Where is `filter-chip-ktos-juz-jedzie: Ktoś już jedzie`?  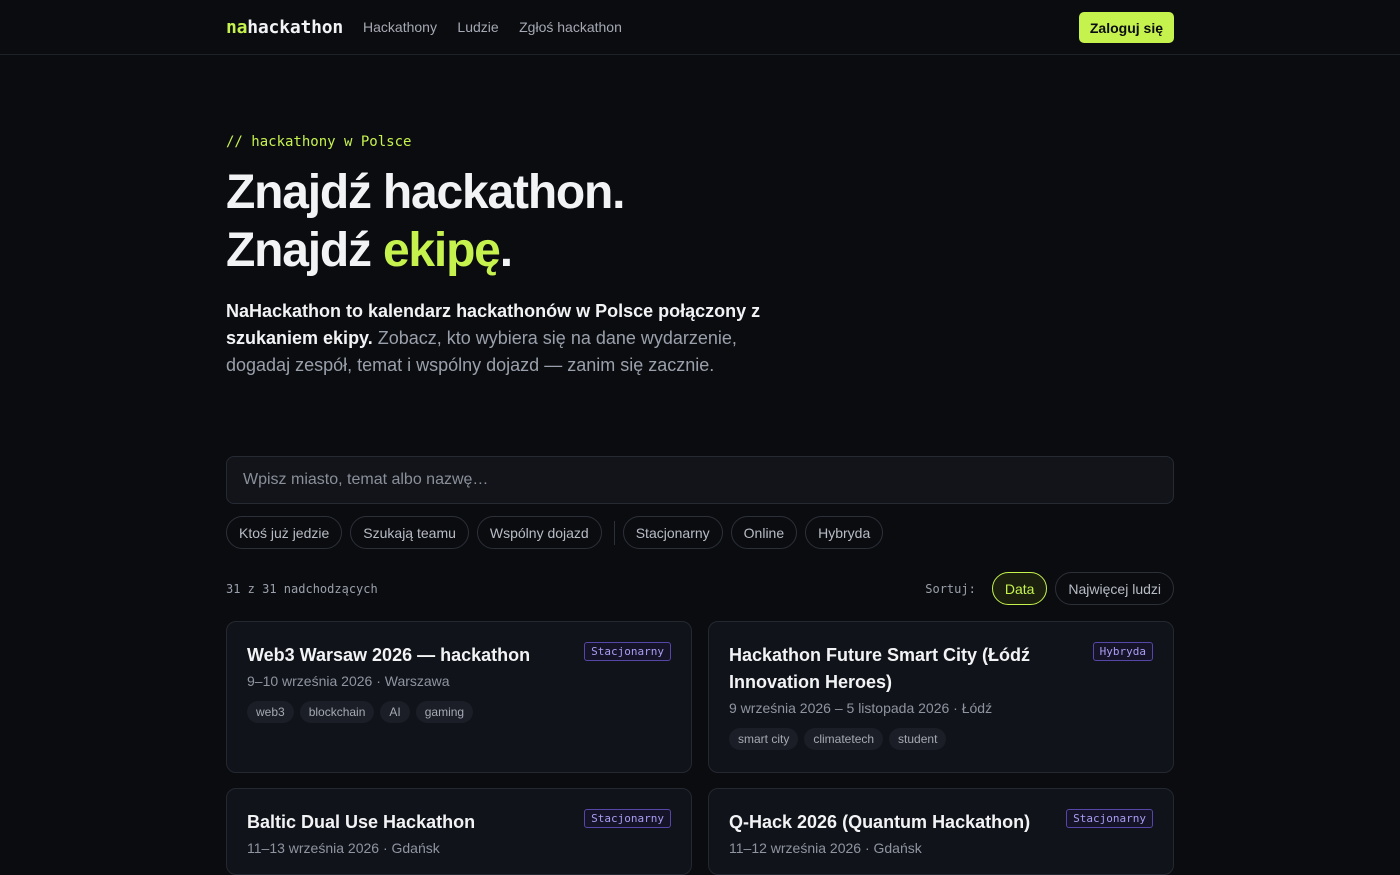
filter-chip-ktos-juz-jedzie: Ktoś już jedzie is located at coordinates (284, 532).